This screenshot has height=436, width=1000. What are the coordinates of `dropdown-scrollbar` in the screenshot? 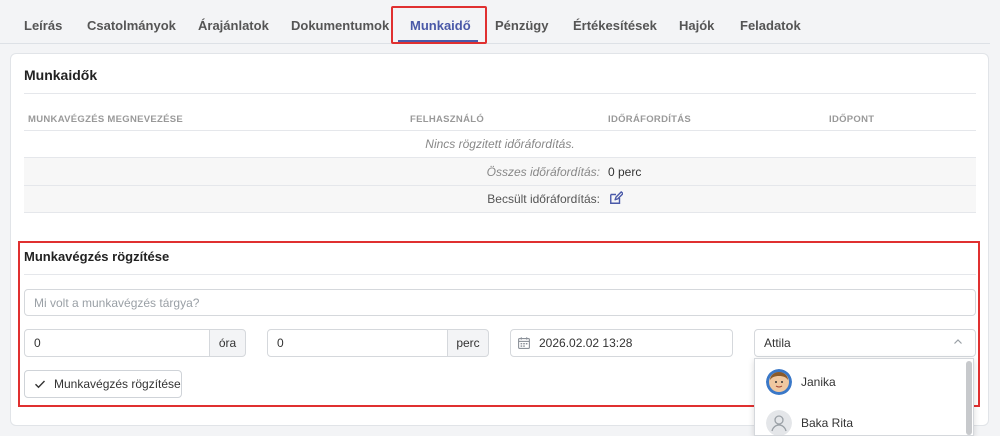 It's located at (969, 398).